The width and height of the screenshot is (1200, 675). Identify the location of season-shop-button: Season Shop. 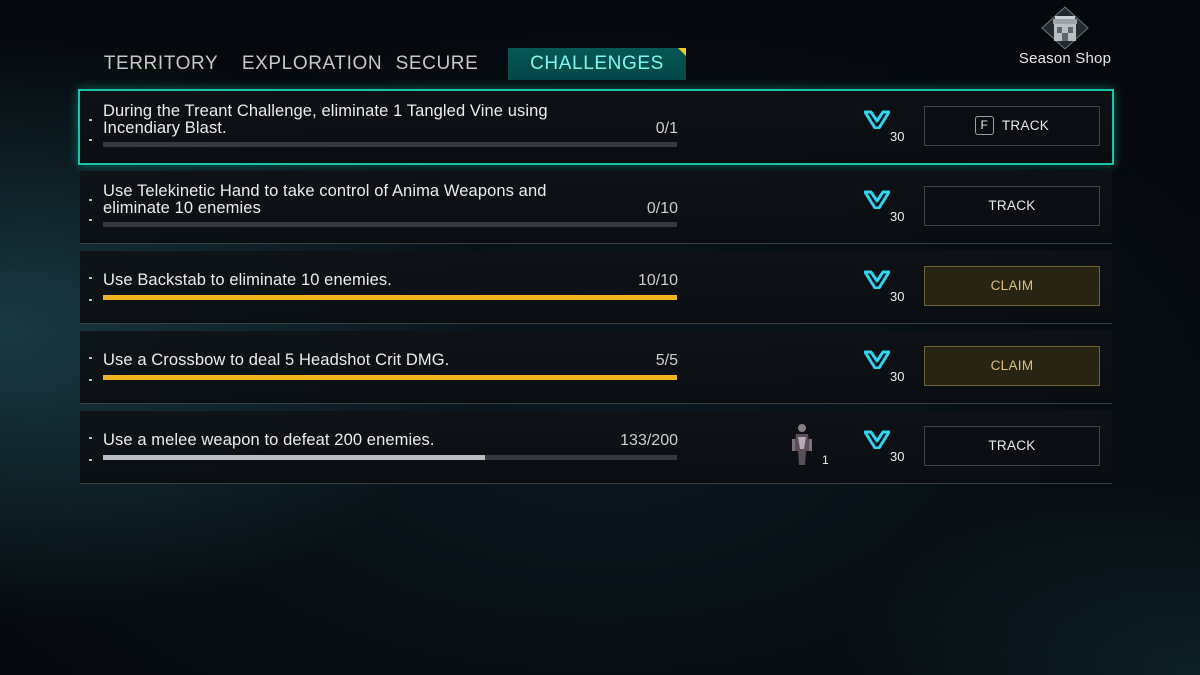
(1065, 36).